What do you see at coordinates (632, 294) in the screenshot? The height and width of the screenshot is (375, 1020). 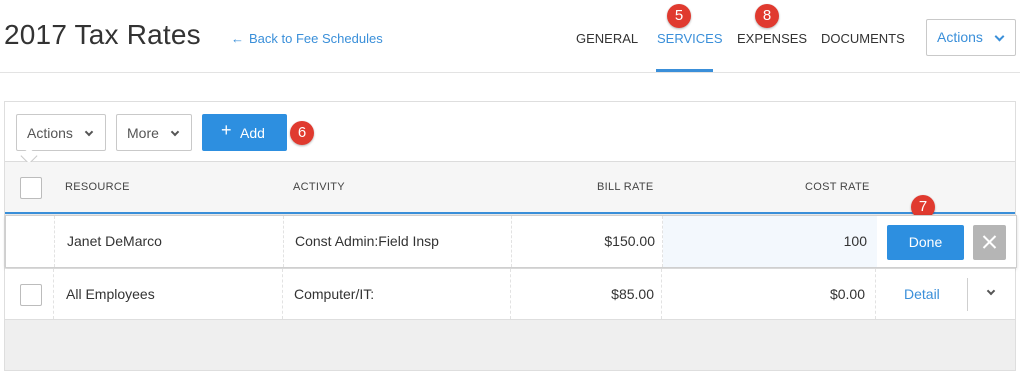 I see `bill-rate-value: $85.00` at bounding box center [632, 294].